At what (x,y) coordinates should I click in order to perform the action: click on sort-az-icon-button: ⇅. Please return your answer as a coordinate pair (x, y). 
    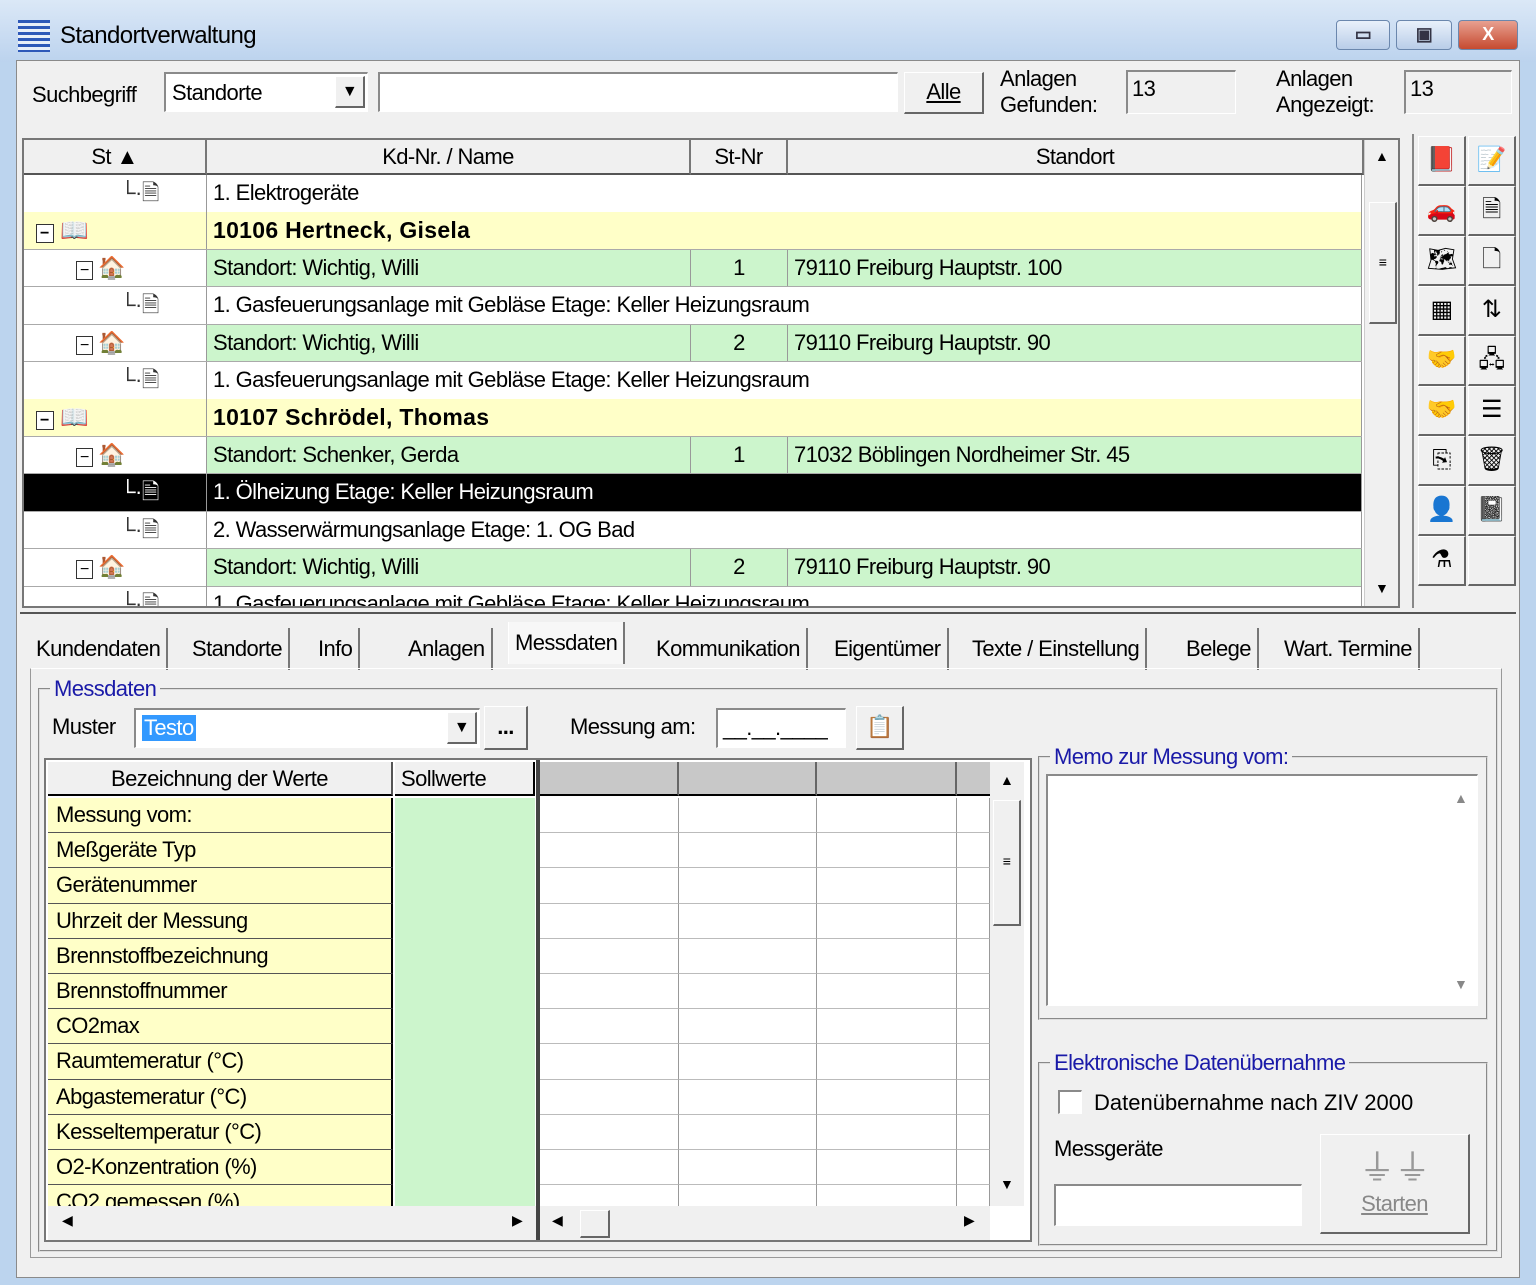
    Looking at the image, I should click on (1492, 311).